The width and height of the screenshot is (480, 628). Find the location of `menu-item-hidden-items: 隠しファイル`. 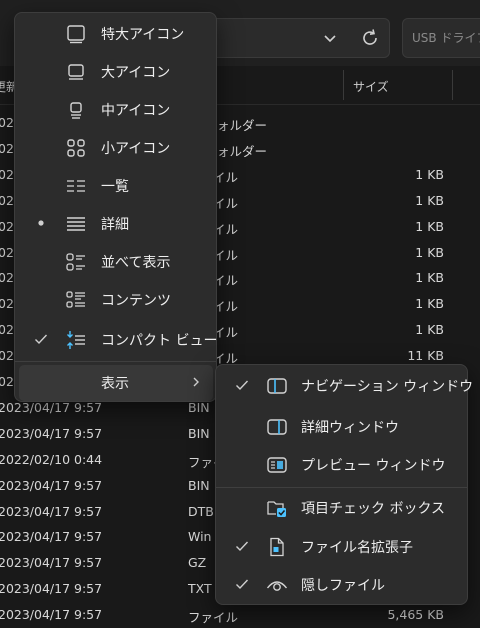

menu-item-hidden-items: 隠しファイル is located at coordinates (342, 585).